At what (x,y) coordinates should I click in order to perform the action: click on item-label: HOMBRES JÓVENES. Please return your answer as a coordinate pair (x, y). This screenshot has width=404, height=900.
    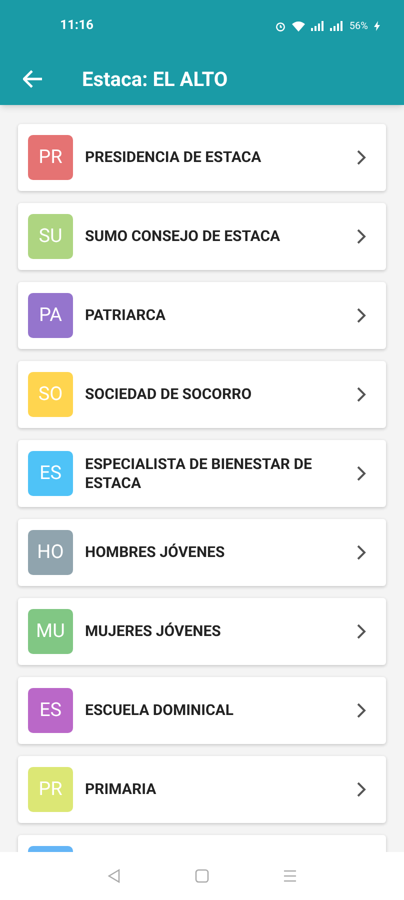
    Looking at the image, I should click on (155, 552).